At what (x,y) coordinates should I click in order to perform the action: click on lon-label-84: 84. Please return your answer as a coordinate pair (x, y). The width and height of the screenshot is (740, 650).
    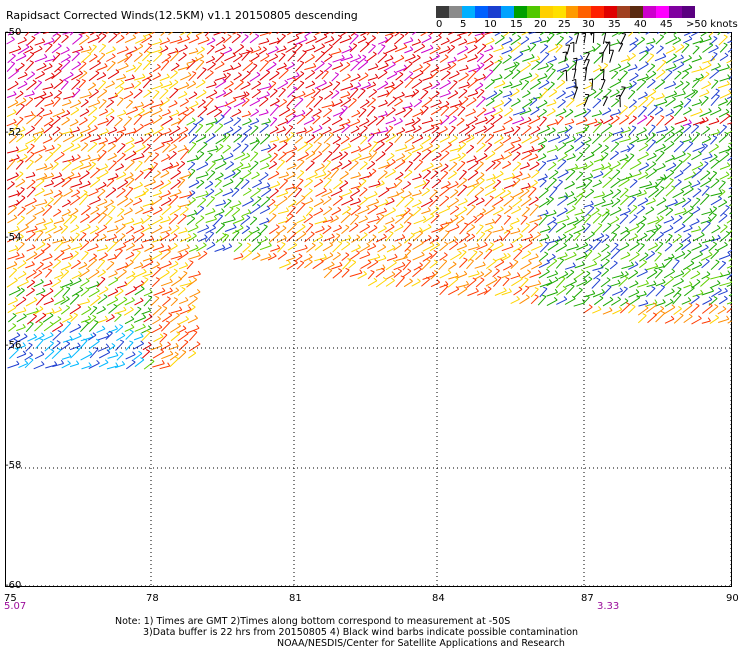
    Looking at the image, I should click on (438, 598).